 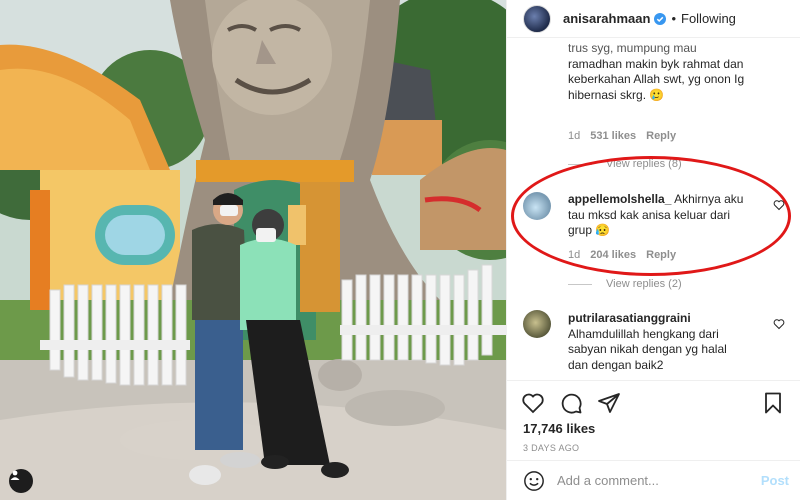 What do you see at coordinates (649, 214) in the screenshot?
I see `comment-line: tau mksd kak anisa keluar dari` at bounding box center [649, 214].